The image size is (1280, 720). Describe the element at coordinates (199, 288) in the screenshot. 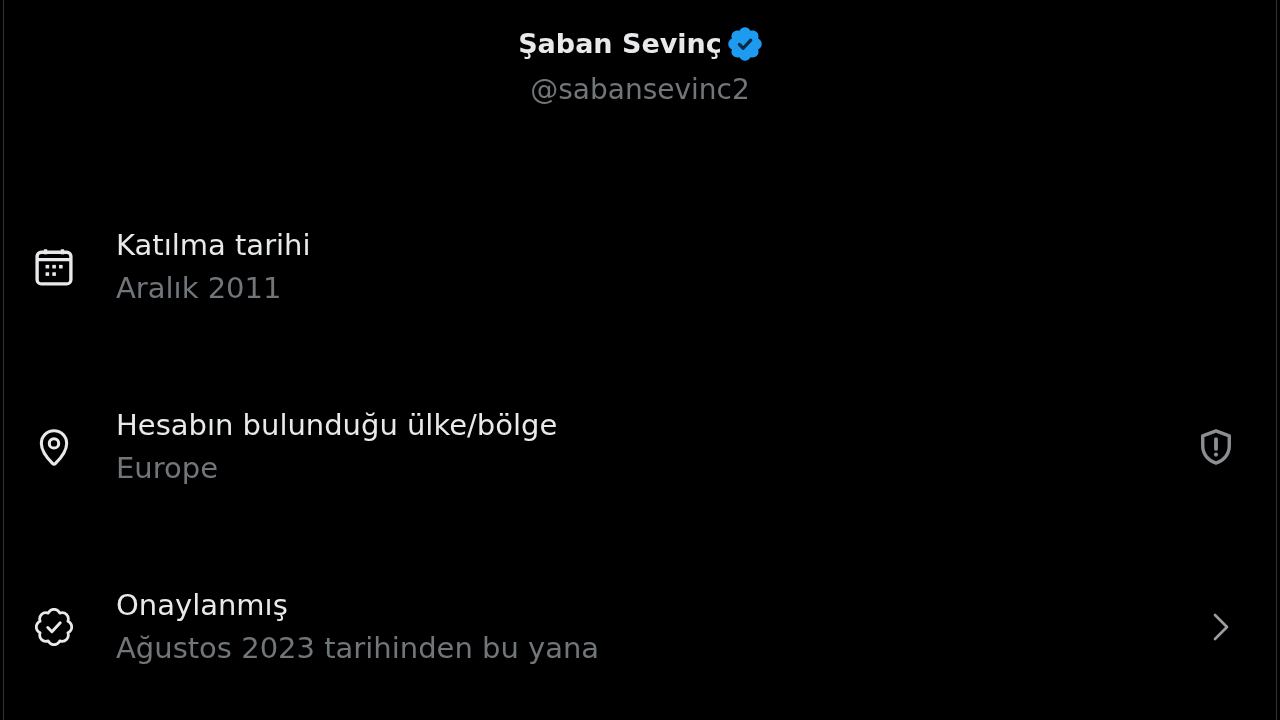

I see `detail-value: Aralık 2011` at that location.